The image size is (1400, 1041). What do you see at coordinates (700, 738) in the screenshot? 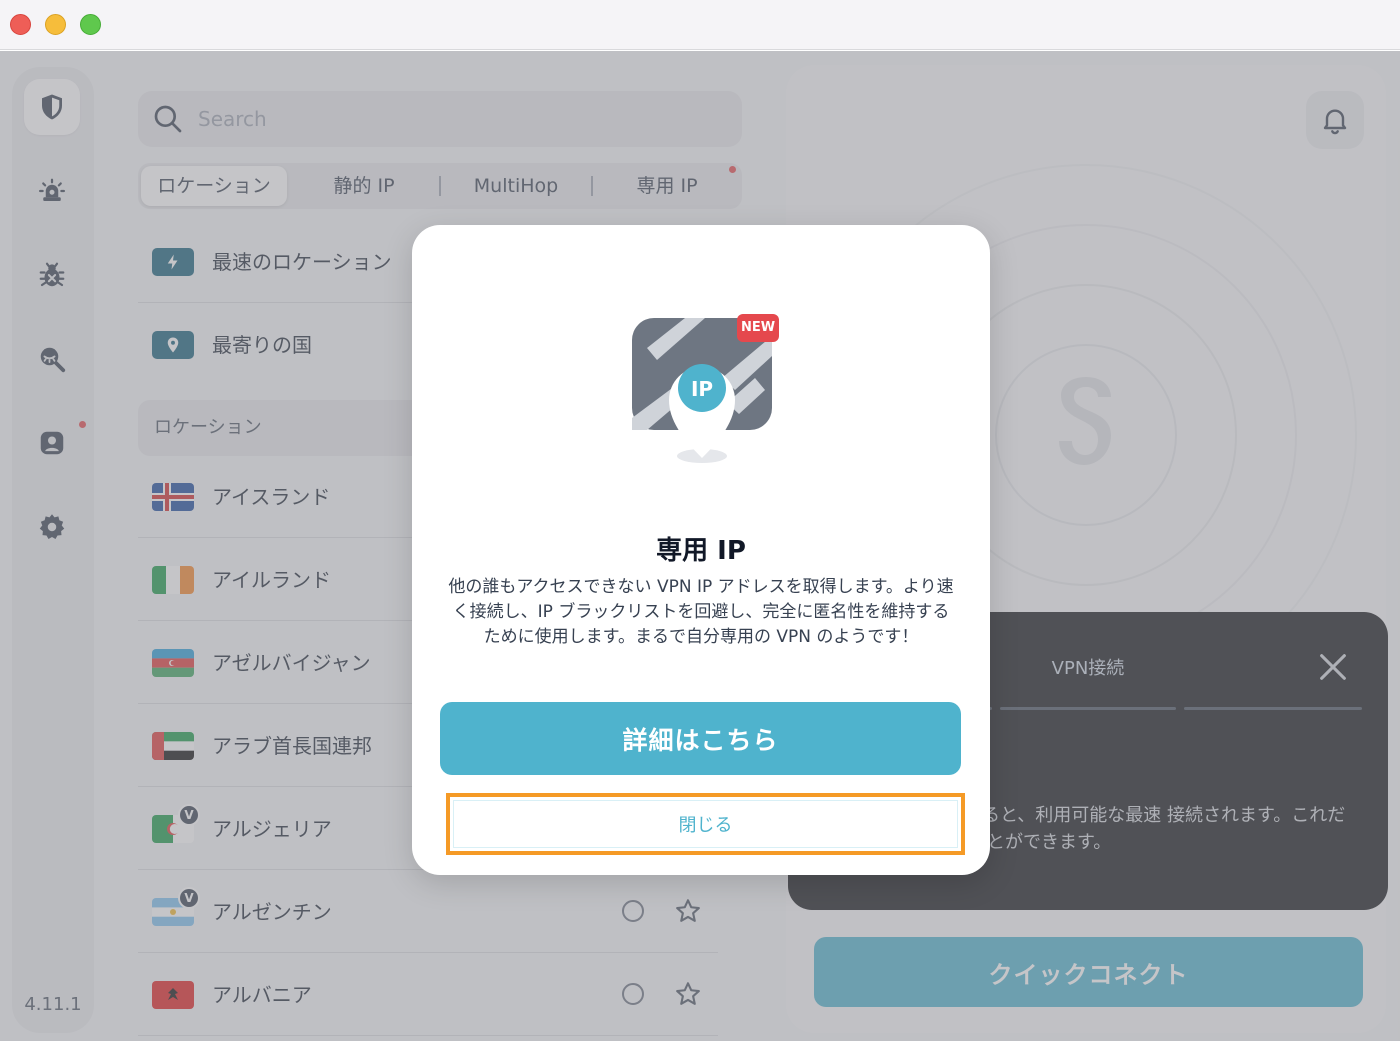
I see `learn-more-button: 詳細はこちら` at bounding box center [700, 738].